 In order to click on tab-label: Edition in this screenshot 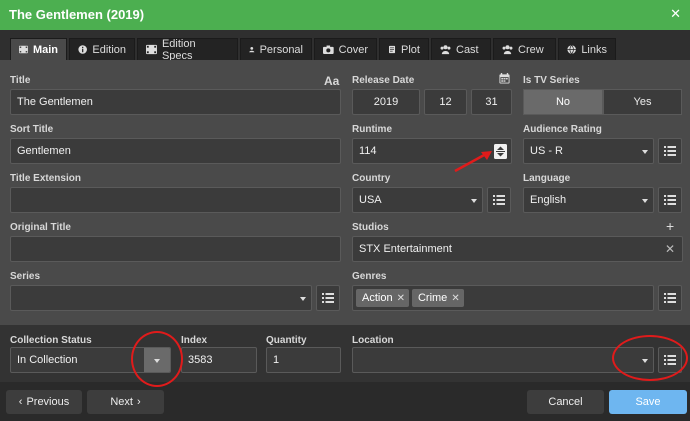, I will do `click(109, 49)`.